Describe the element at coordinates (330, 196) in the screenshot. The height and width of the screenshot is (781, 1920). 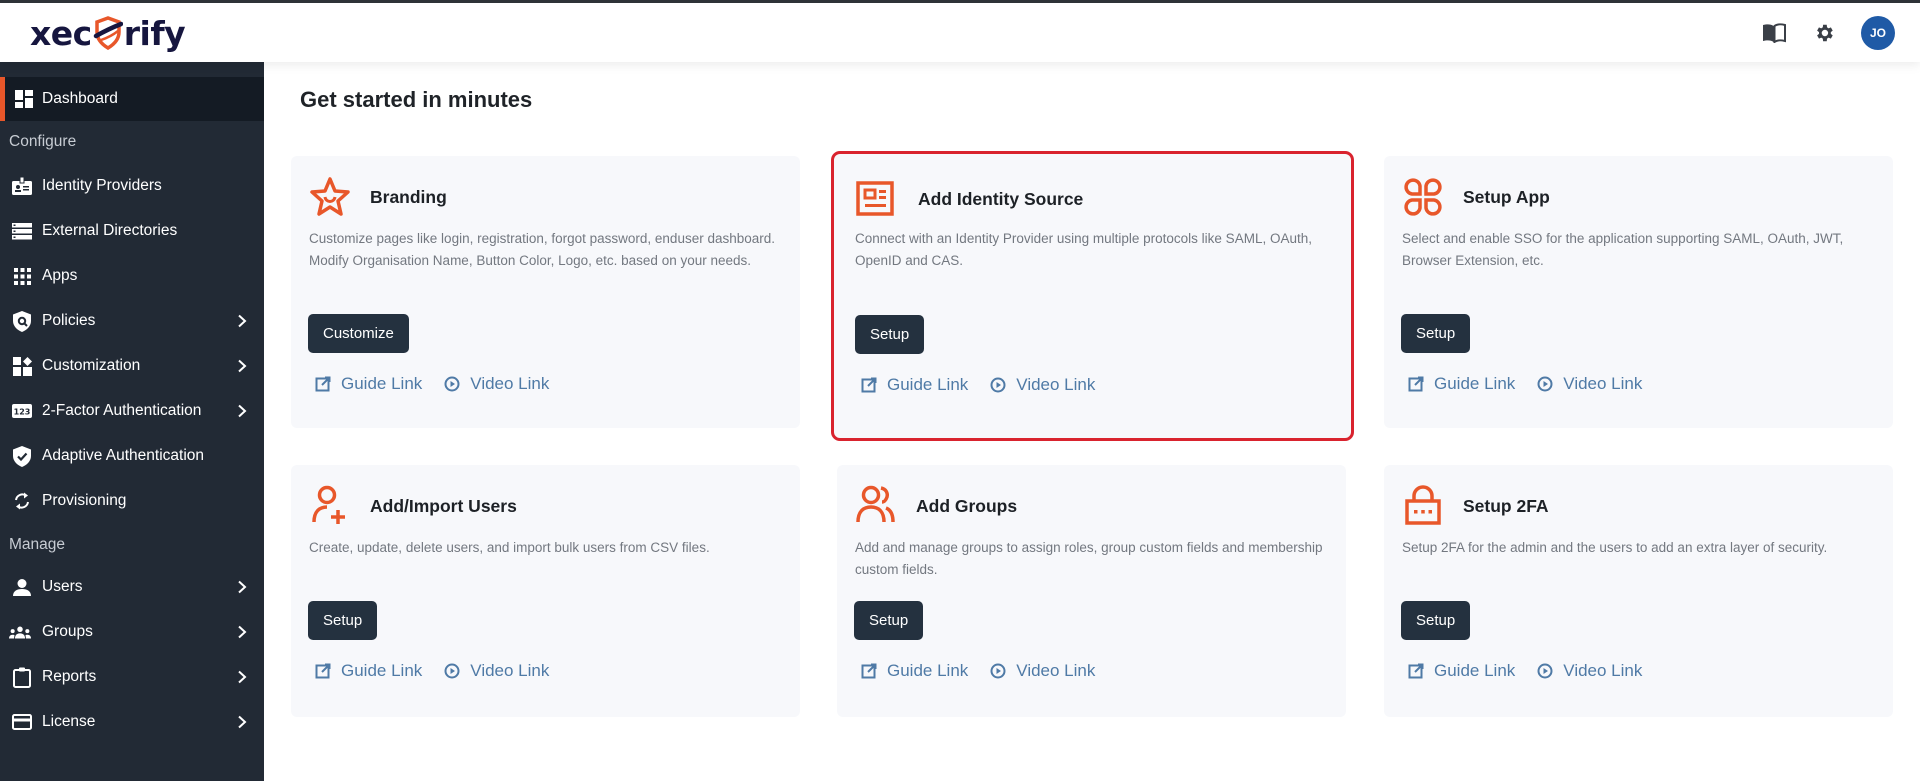
I see `star-smile-icon` at that location.